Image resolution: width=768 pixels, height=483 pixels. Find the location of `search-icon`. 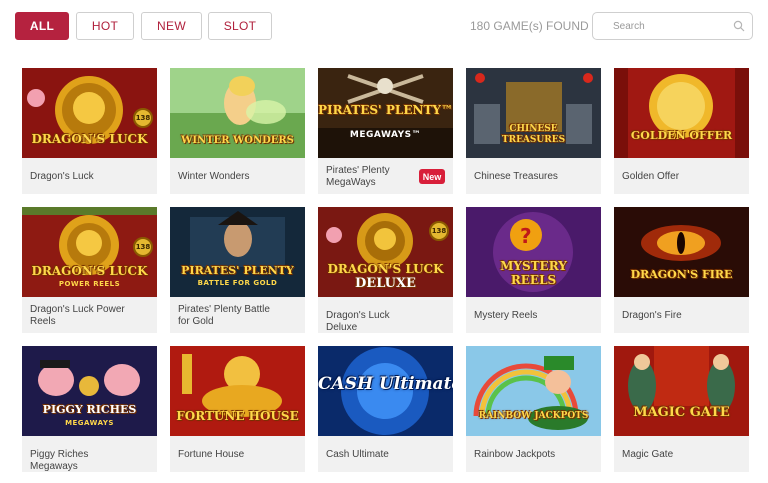

search-icon is located at coordinates (739, 26).